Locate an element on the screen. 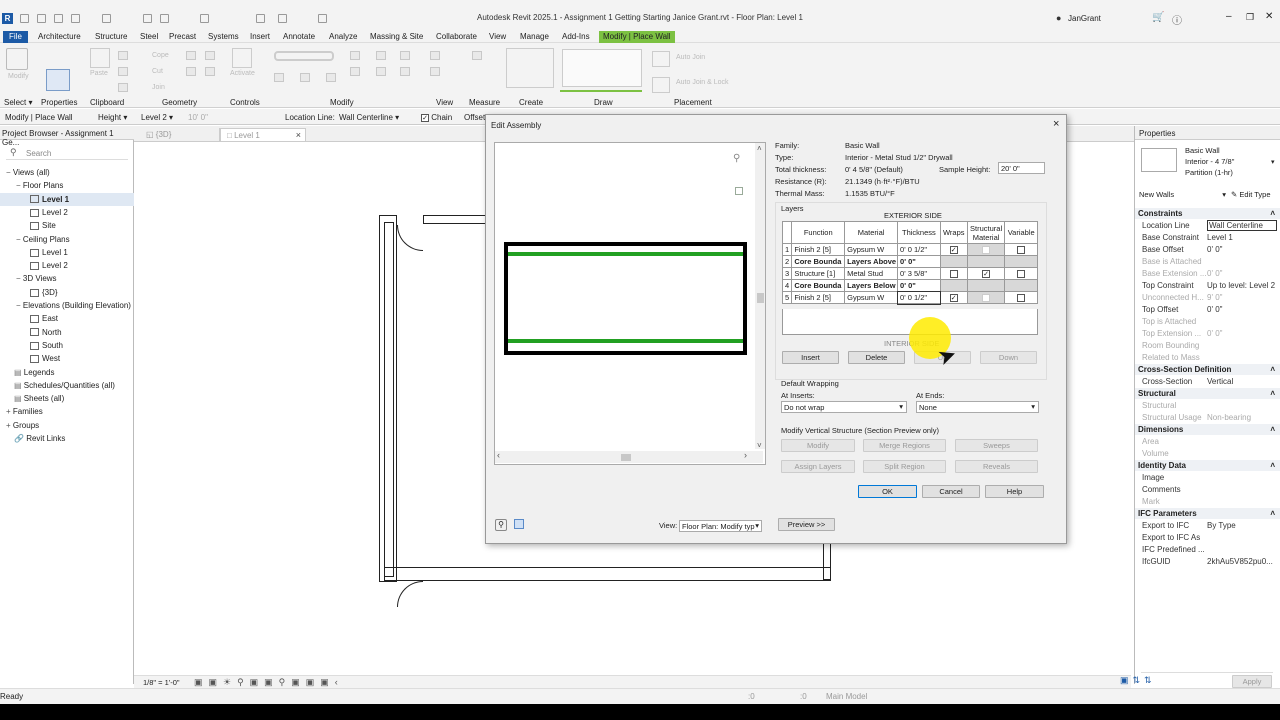 This screenshot has width=1280, height=720. browser-item: − Views (all) is located at coordinates (67, 172).